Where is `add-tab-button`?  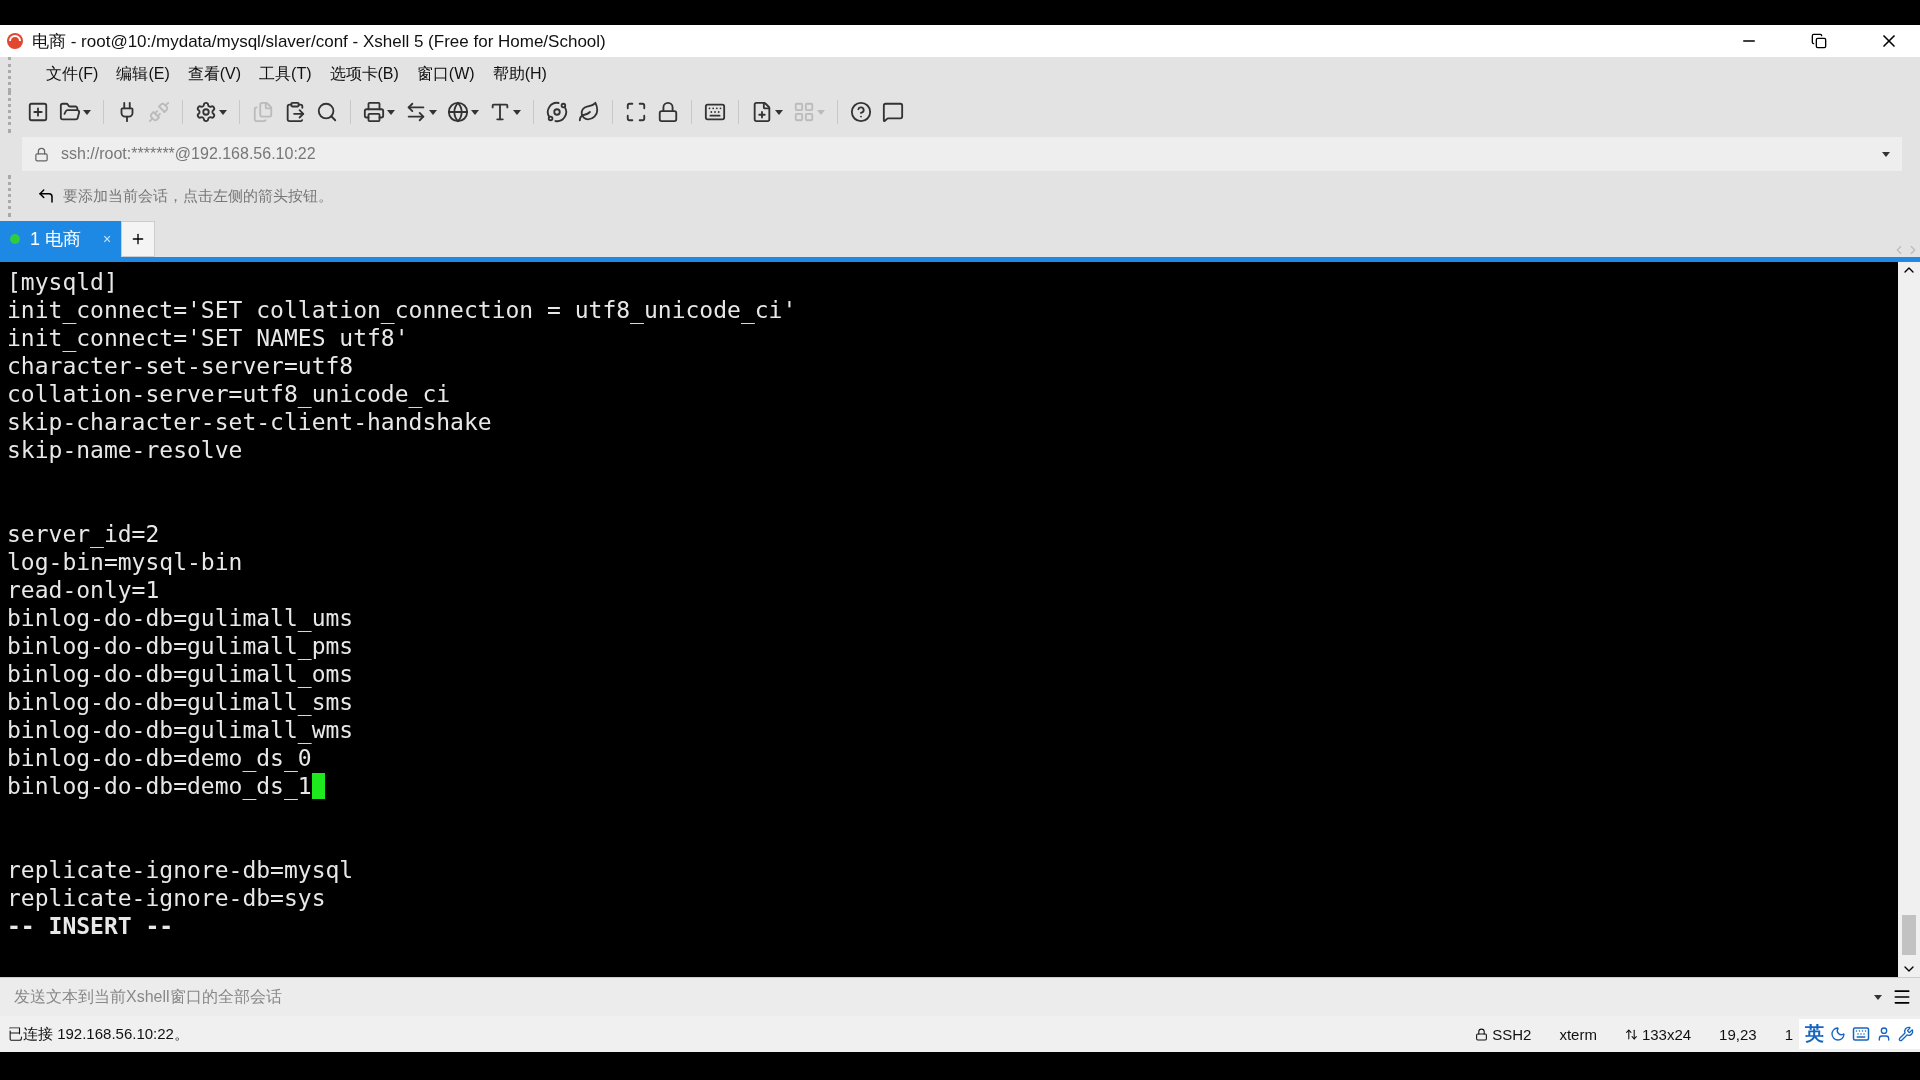
add-tab-button is located at coordinates (138, 239).